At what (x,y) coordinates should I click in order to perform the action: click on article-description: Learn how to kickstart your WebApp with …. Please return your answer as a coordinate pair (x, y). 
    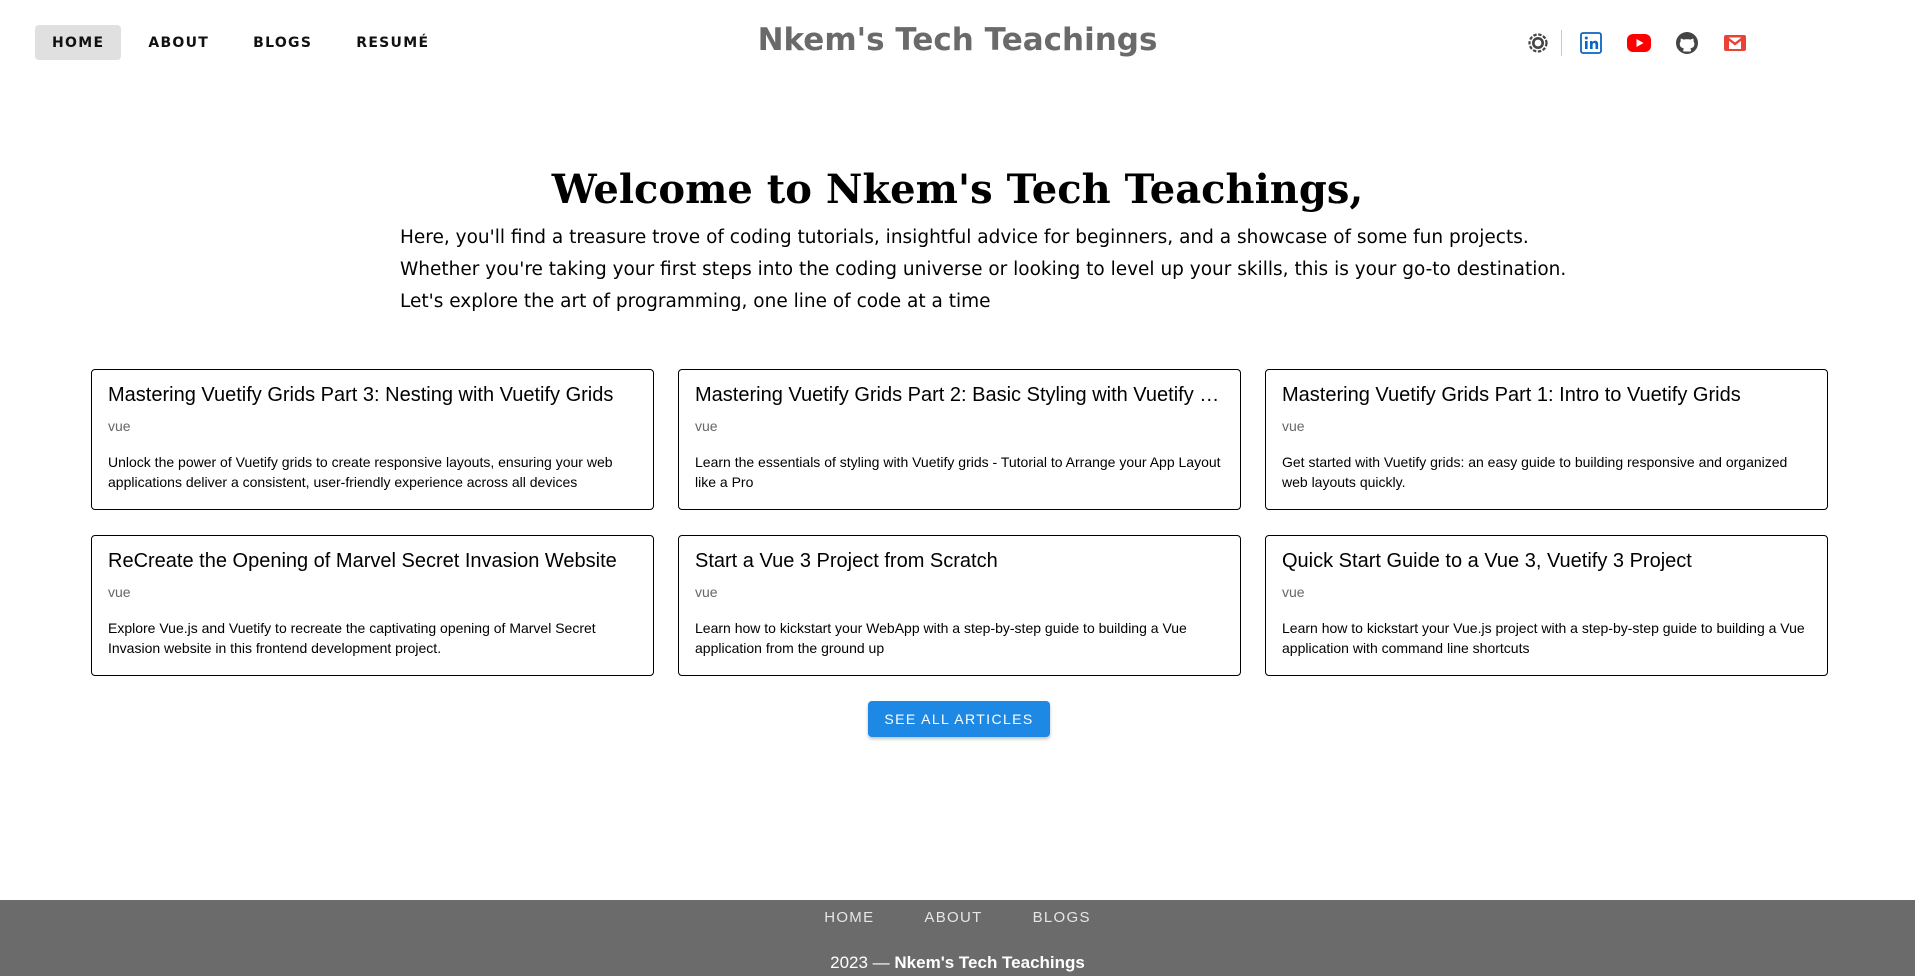
    Looking at the image, I should click on (941, 638).